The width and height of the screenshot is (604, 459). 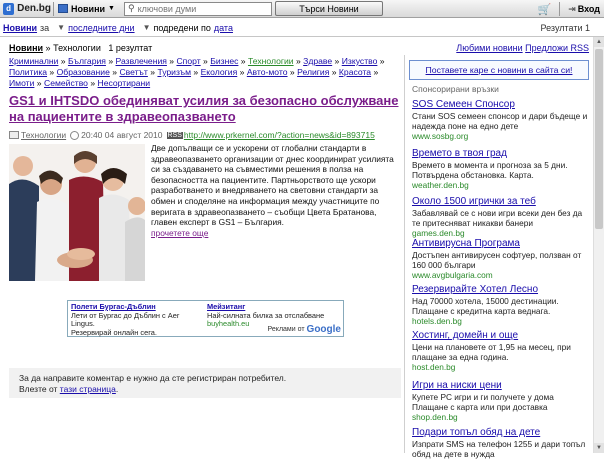 What do you see at coordinates (328, 8) in the screenshot?
I see `search-news-button: Търси Новини` at bounding box center [328, 8].